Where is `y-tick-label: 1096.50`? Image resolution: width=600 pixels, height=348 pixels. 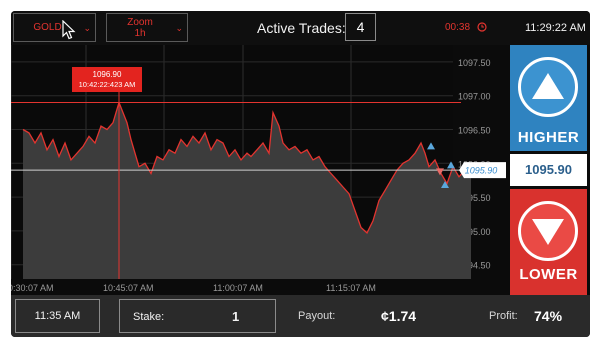
y-tick-label: 1096.50 is located at coordinates (474, 131).